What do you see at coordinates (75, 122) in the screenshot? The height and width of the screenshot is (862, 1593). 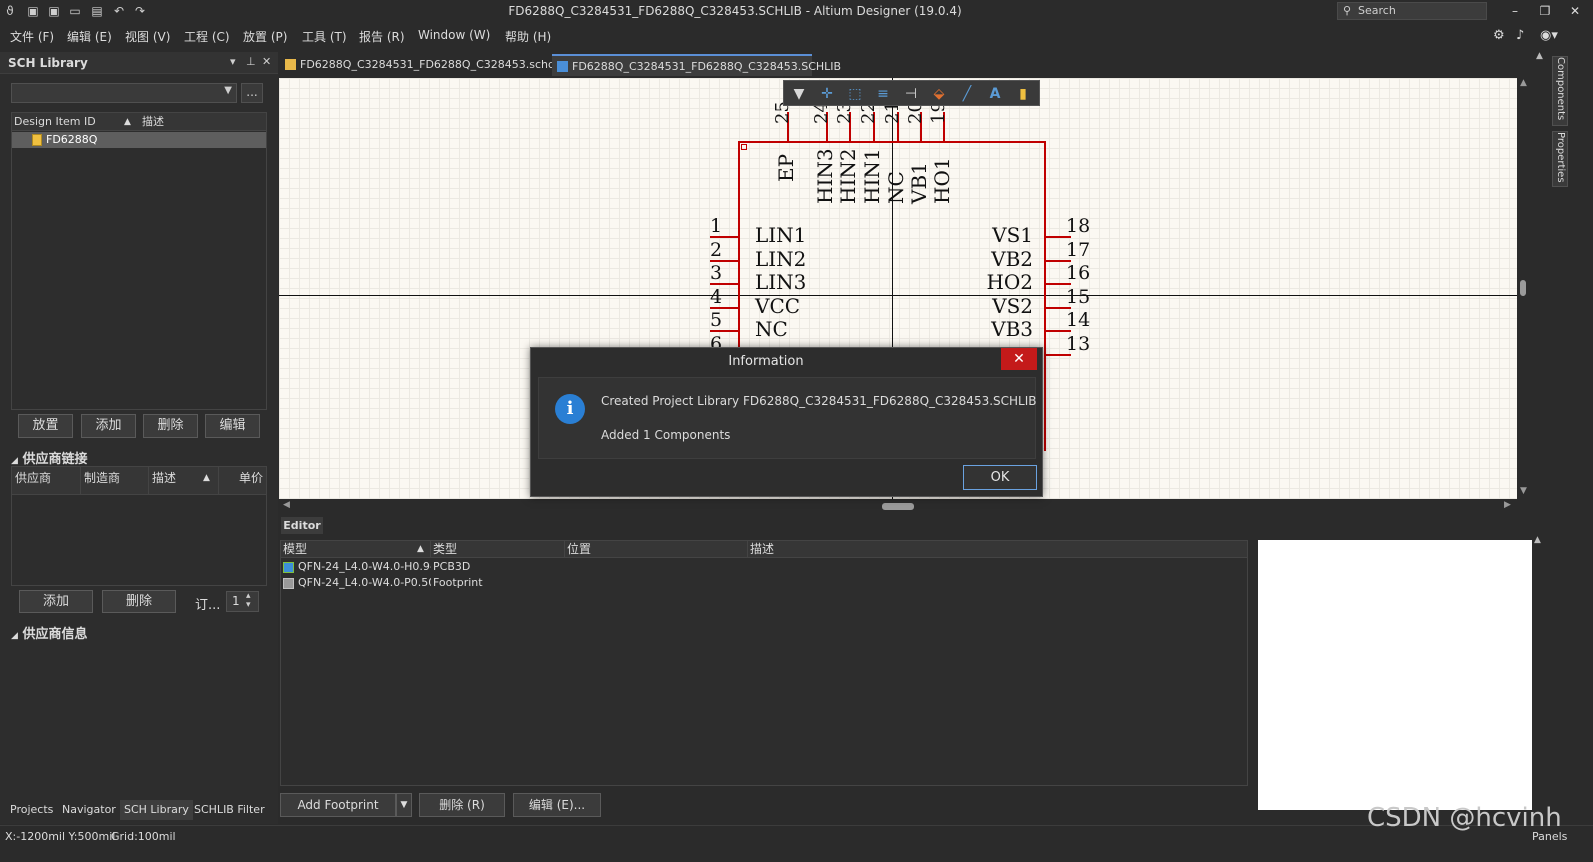 I see `column-design-item-id: Design Item ID ▲` at bounding box center [75, 122].